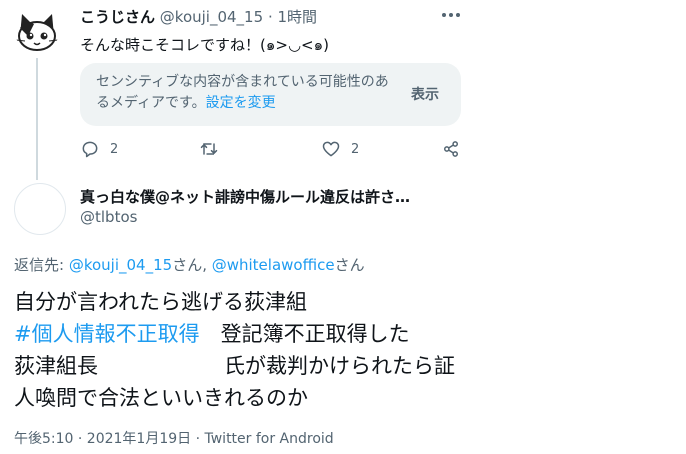  I want to click on tweet-body-line-2-rest: 登記簿不正取得した, so click(304, 334).